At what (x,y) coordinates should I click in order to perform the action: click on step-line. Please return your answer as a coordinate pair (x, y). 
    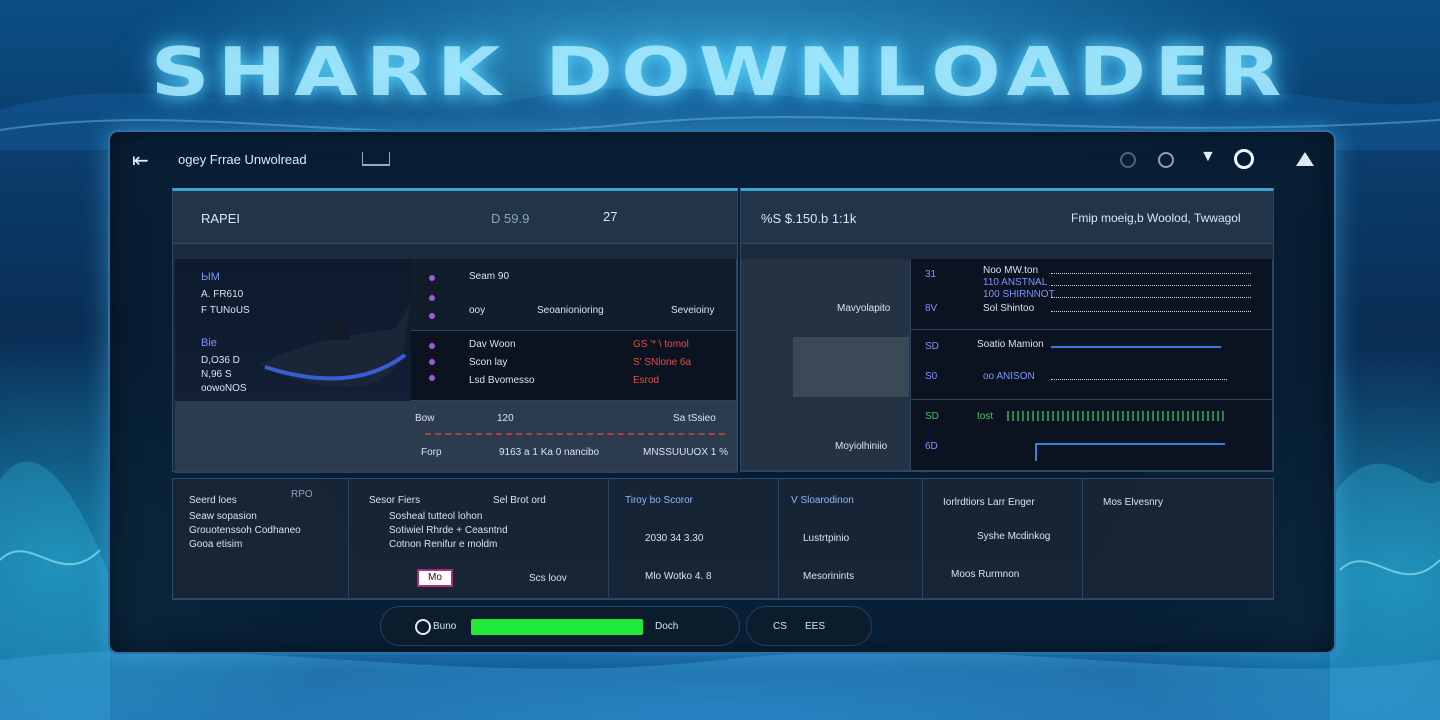
    Looking at the image, I should click on (1130, 452).